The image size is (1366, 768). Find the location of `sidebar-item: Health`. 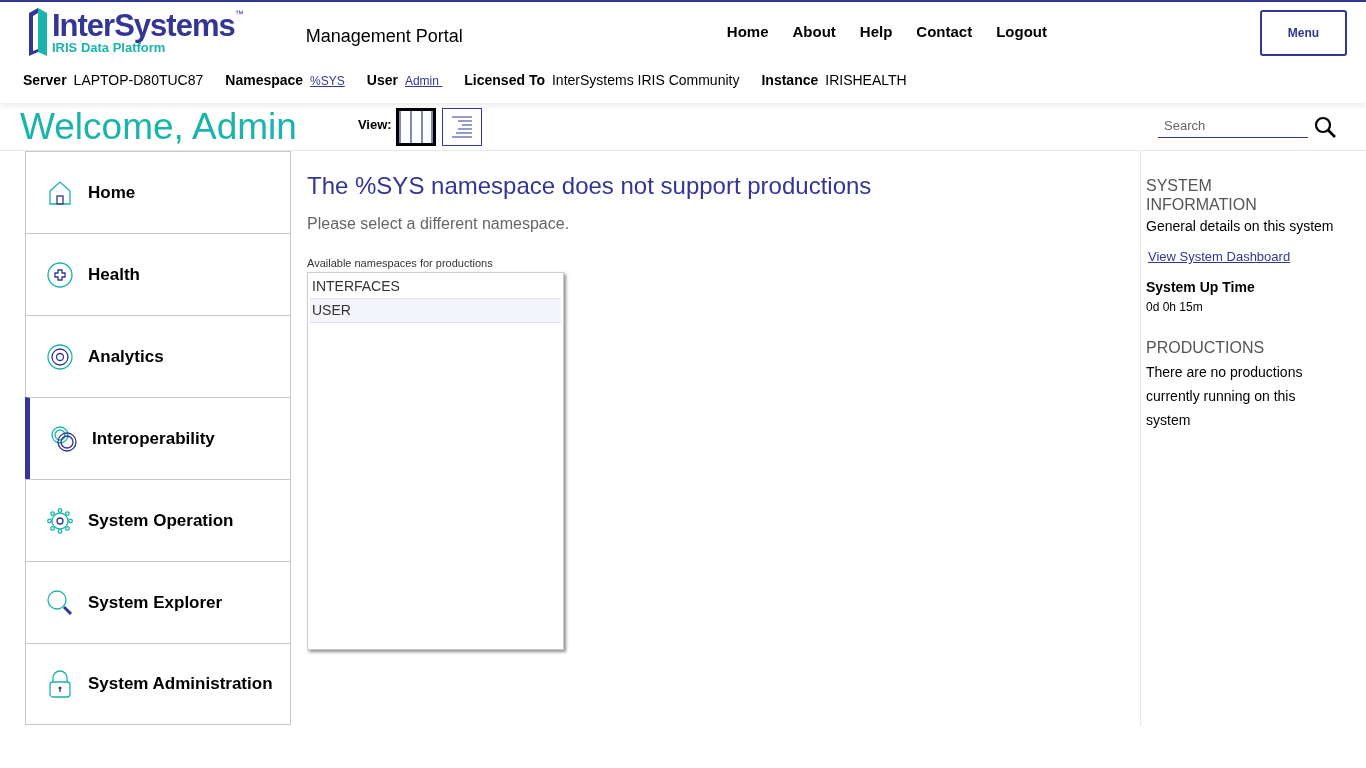

sidebar-item: Health is located at coordinates (158, 274).